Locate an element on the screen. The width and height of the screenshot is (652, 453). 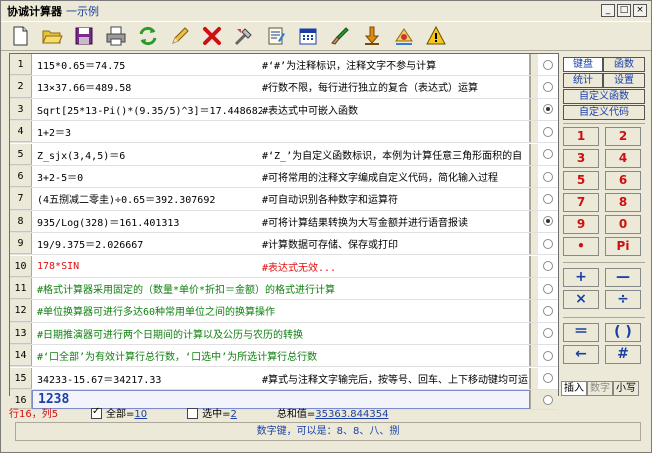
key-5: 5 is located at coordinates (581, 180).